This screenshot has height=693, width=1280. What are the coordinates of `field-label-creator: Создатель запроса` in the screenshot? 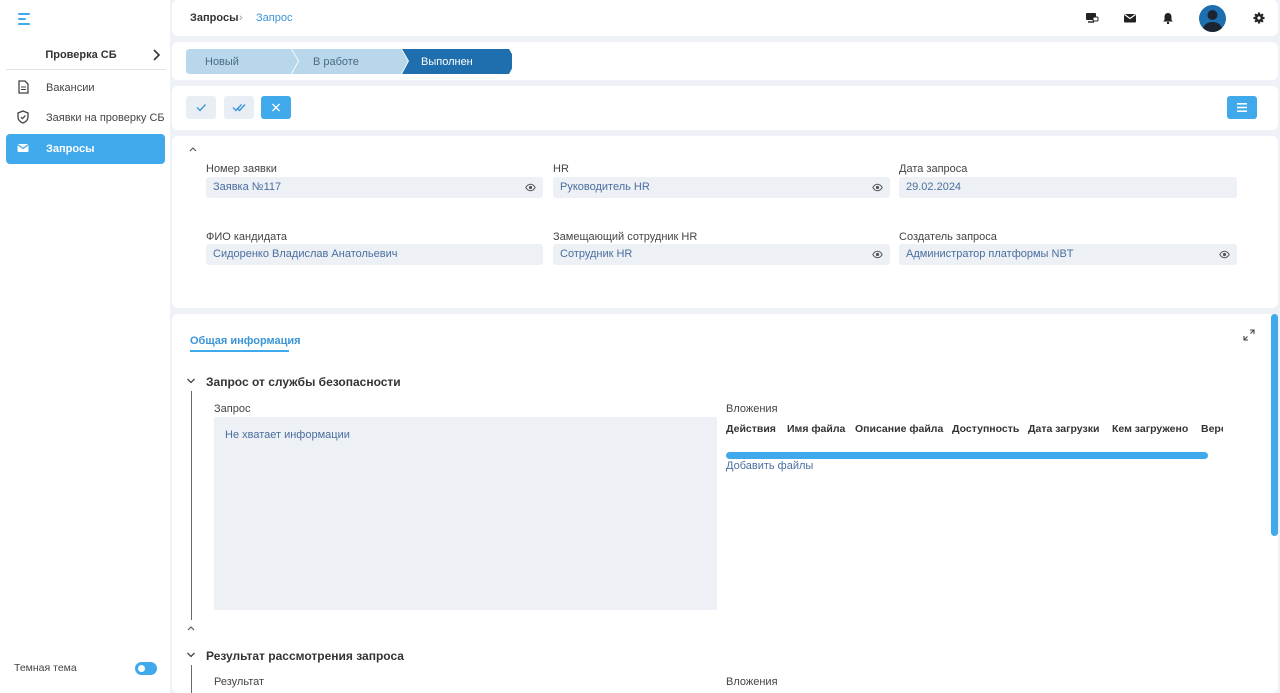 It's located at (948, 237).